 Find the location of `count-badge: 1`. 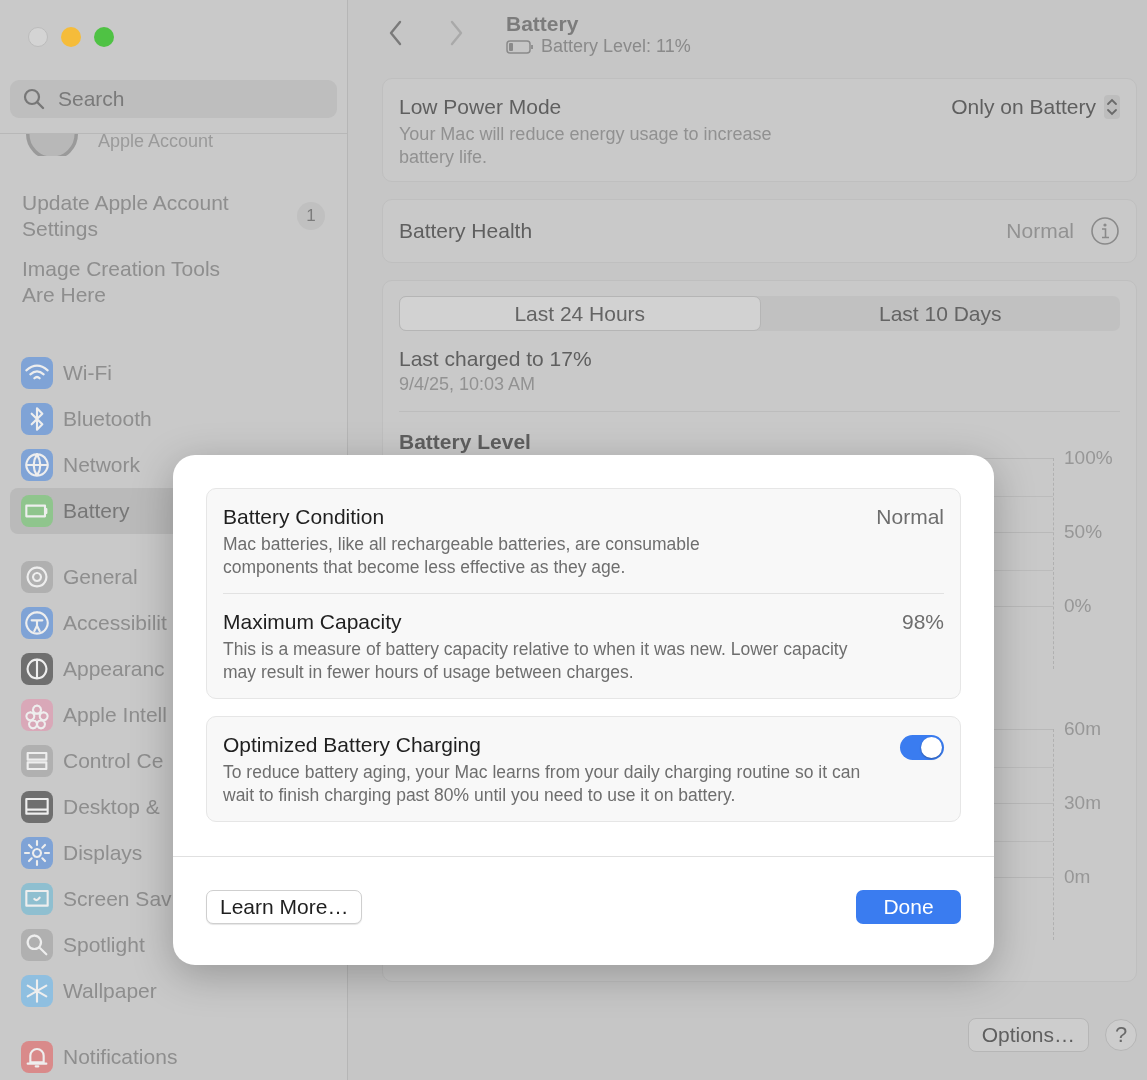

count-badge: 1 is located at coordinates (311, 216).